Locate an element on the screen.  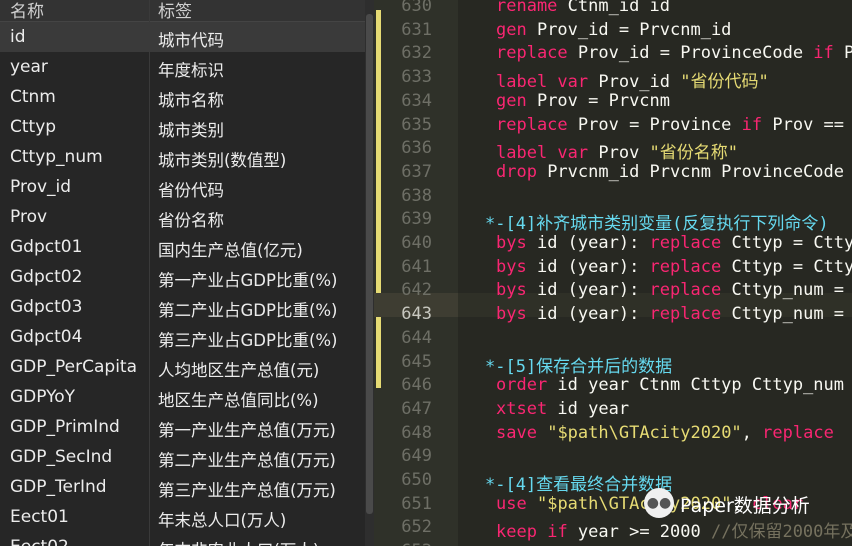
line-number: 651 is located at coordinates (416, 503).